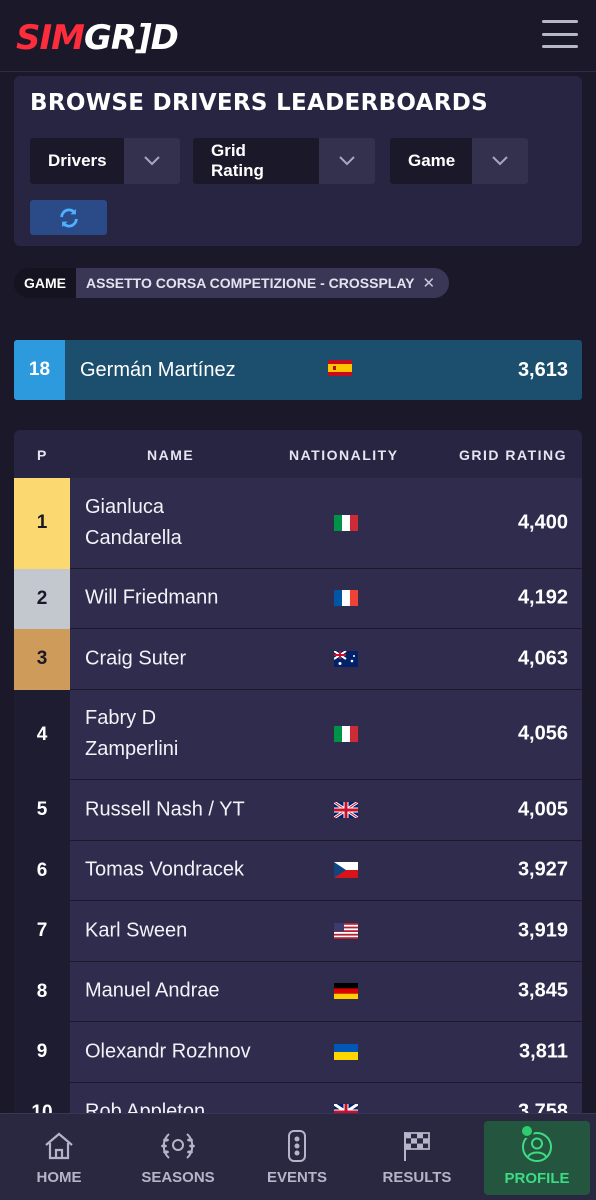 The height and width of the screenshot is (1200, 596). What do you see at coordinates (537, 1178) in the screenshot?
I see `nav-label: PROFILE` at bounding box center [537, 1178].